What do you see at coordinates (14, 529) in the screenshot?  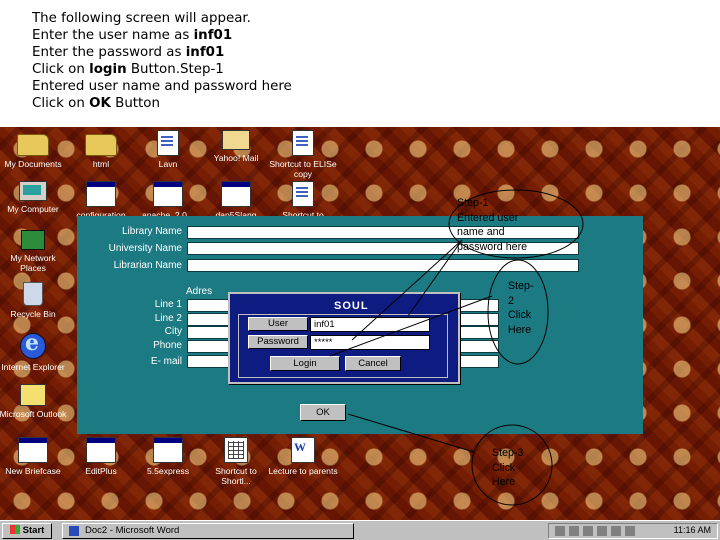 I see `windows-logo-icon` at bounding box center [14, 529].